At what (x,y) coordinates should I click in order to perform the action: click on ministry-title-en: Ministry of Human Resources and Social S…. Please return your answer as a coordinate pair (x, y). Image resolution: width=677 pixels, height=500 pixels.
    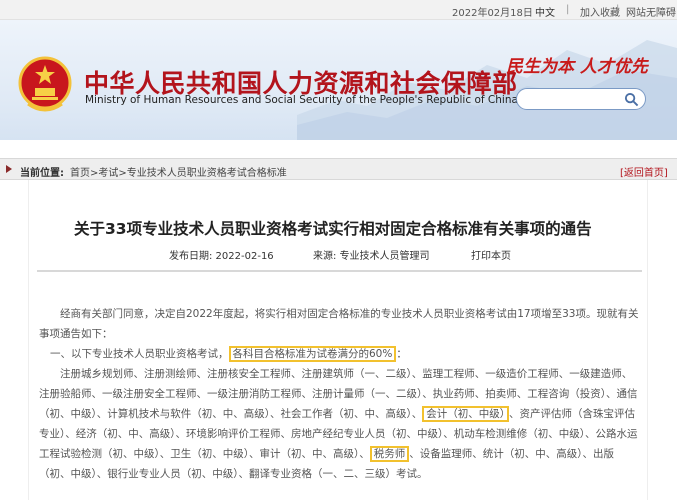
    Looking at the image, I should click on (301, 100).